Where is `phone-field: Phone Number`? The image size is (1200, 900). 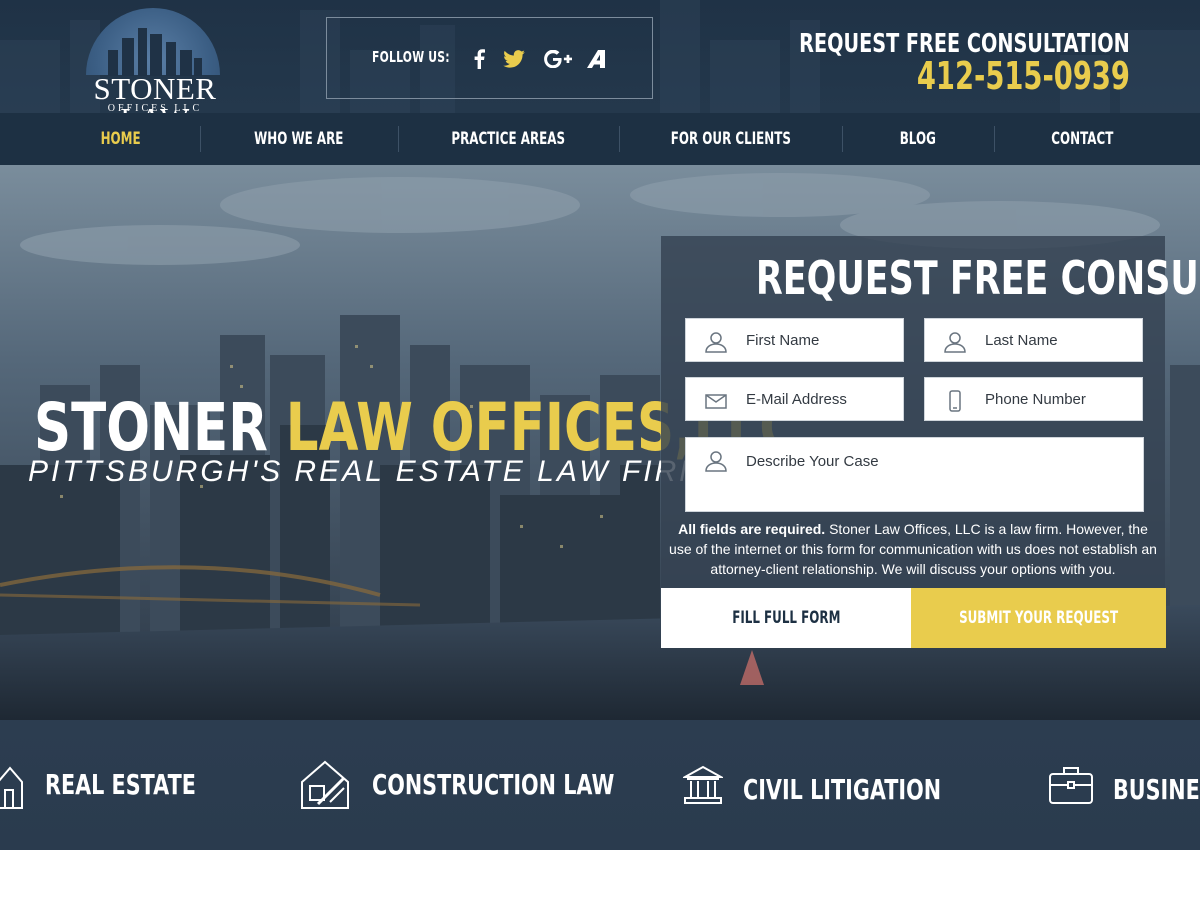
phone-field: Phone Number is located at coordinates (1033, 399).